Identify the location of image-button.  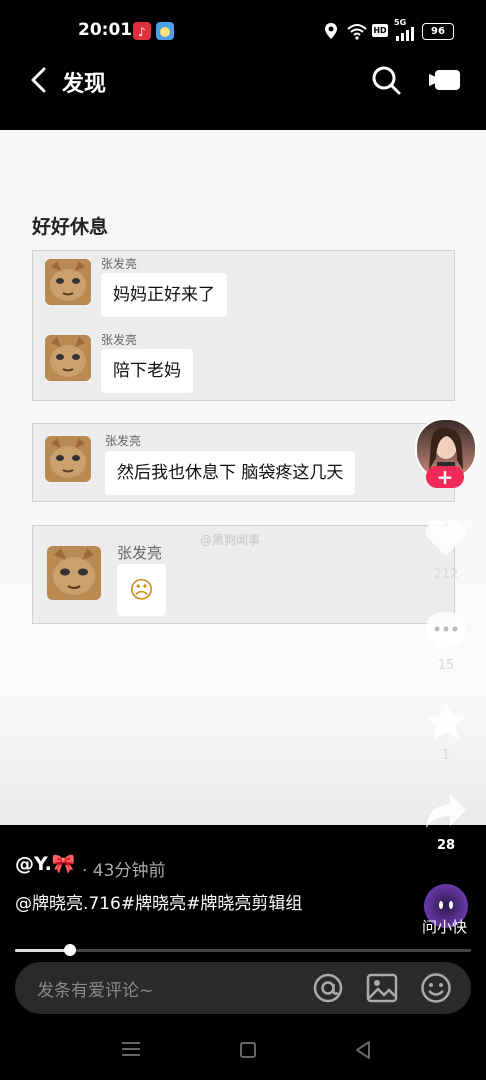
(382, 990).